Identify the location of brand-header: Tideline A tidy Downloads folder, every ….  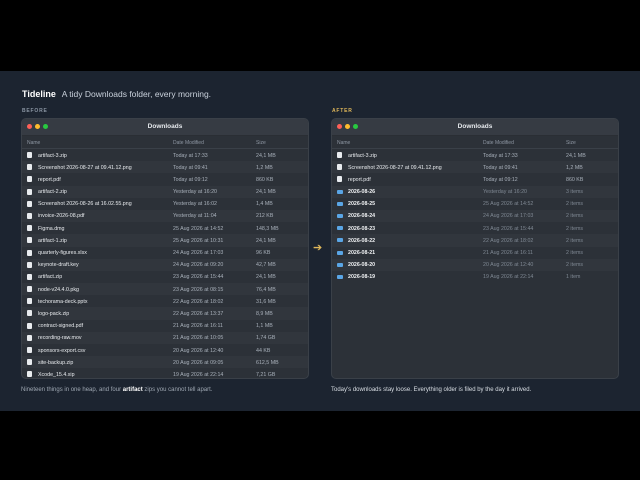
(116, 94).